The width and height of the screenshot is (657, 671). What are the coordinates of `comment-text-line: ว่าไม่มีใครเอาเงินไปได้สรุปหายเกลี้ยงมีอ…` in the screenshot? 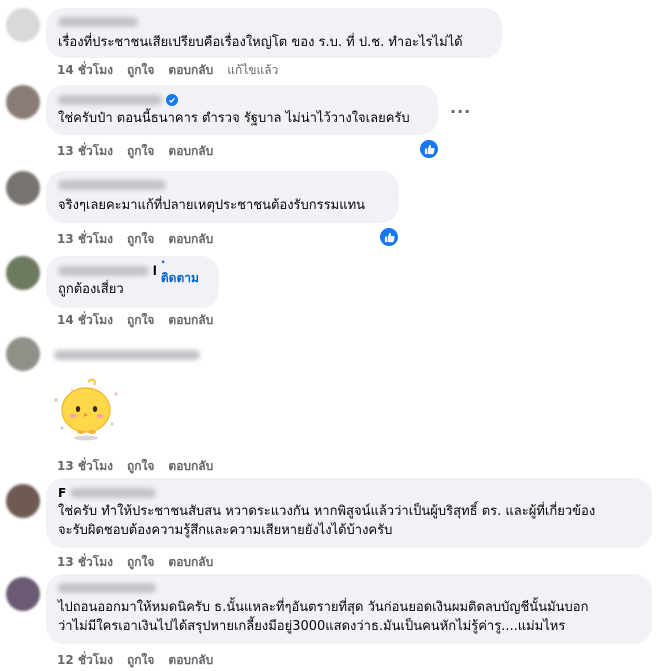 It's located at (312, 626).